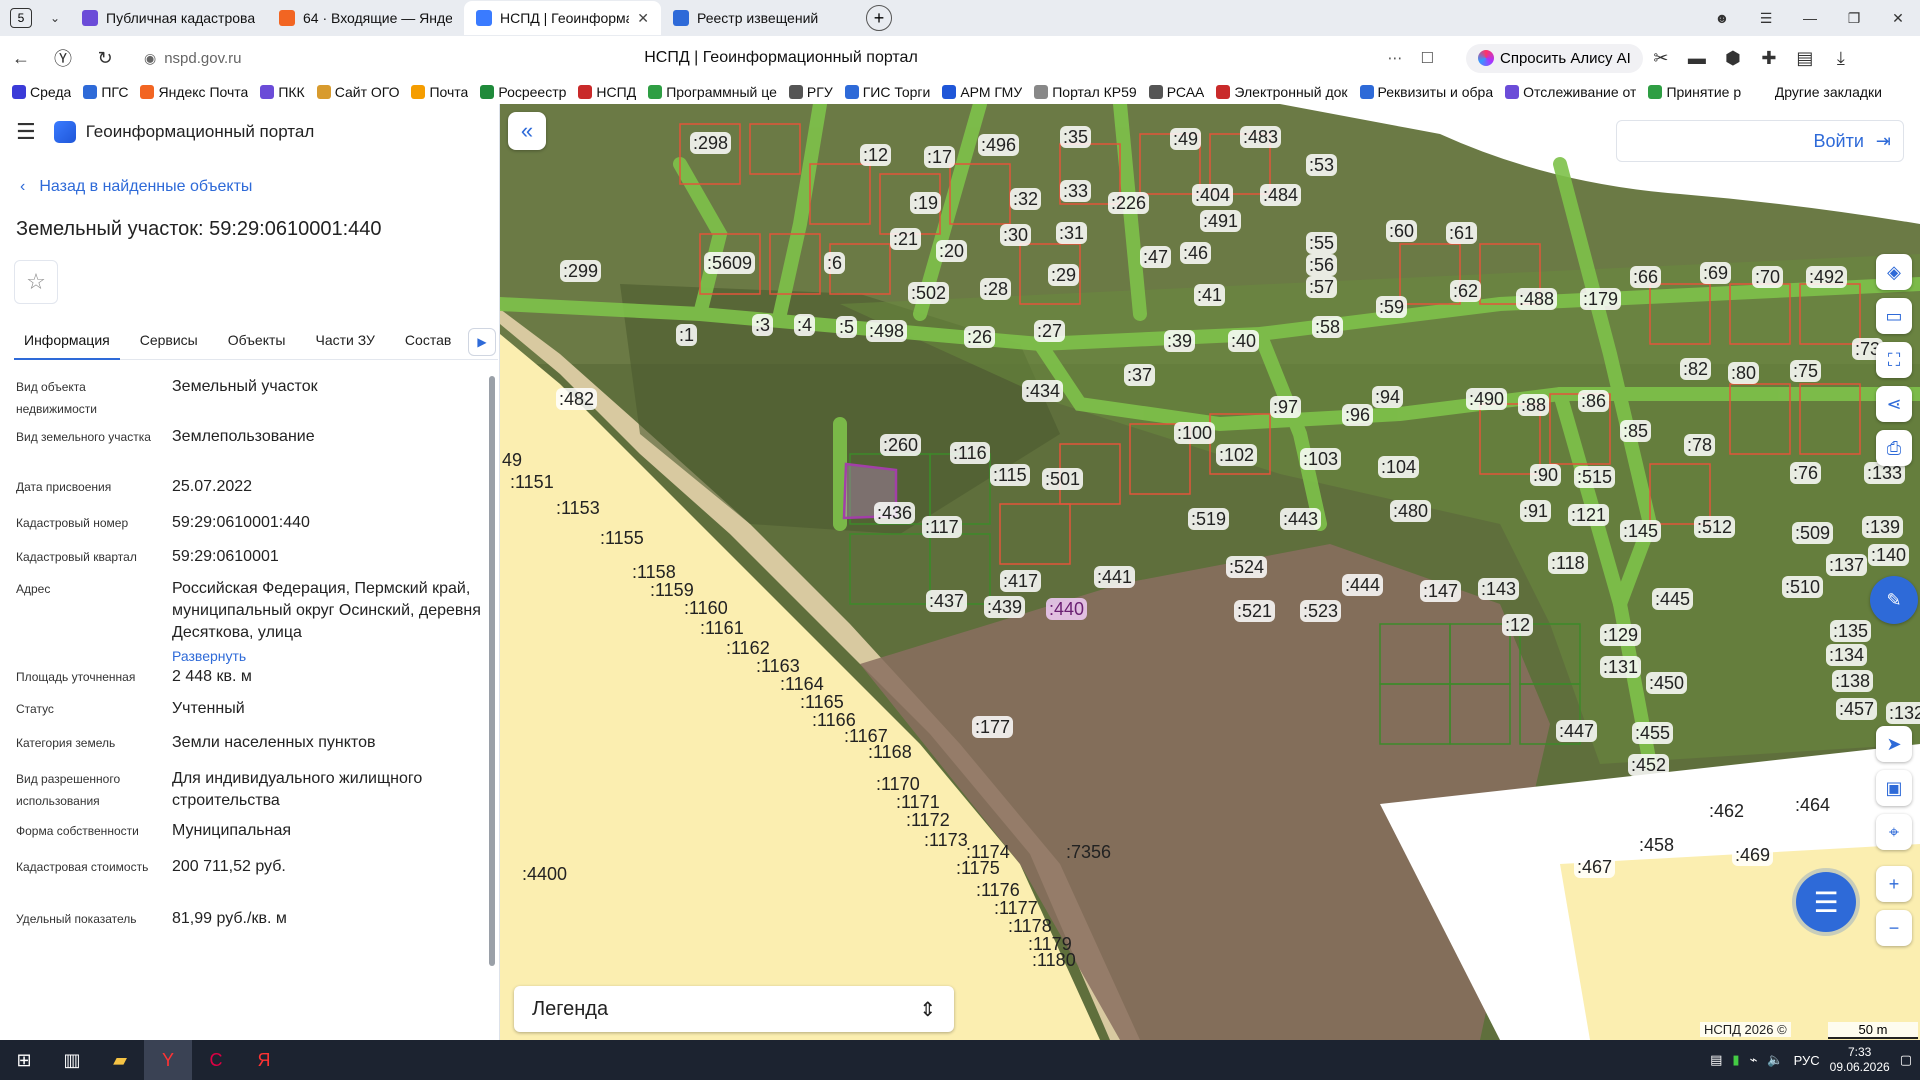 This screenshot has width=1920, height=1080. What do you see at coordinates (1054, 960) in the screenshot?
I see `boundary-label: :1180` at bounding box center [1054, 960].